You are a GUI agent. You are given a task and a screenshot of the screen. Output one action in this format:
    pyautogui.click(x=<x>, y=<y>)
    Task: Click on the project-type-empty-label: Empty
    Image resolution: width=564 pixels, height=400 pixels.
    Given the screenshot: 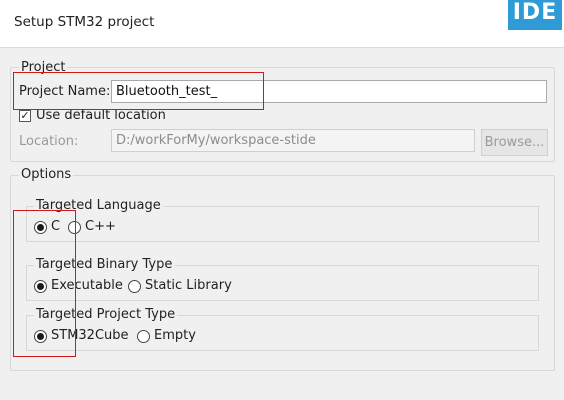 What is the action you would take?
    pyautogui.click(x=175, y=335)
    